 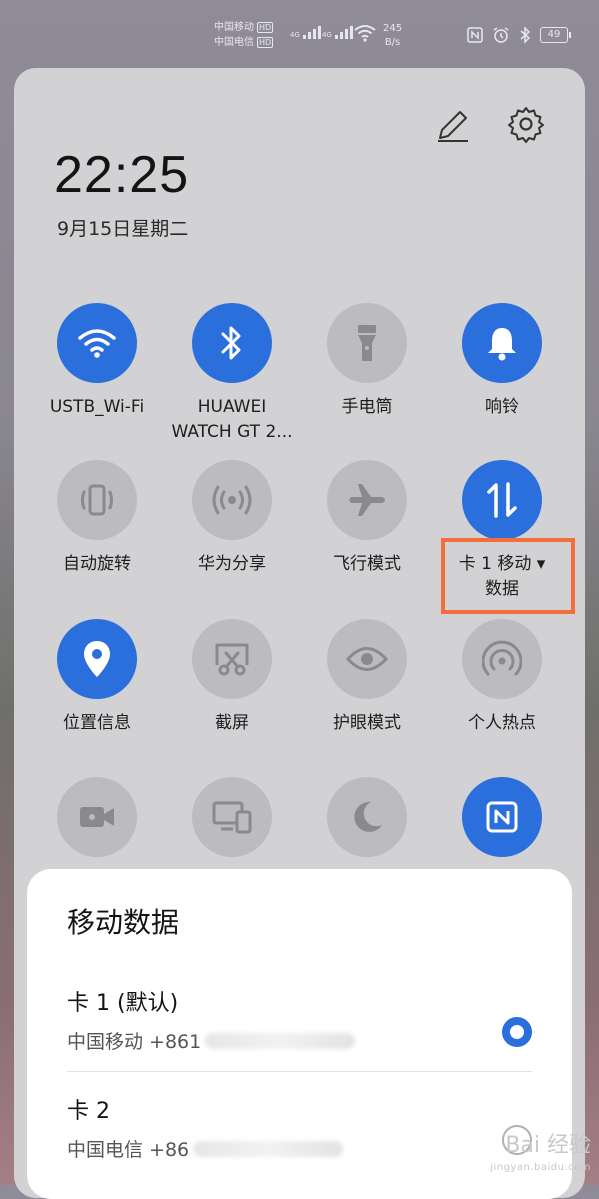 I want to click on date-text: 9月15日星期二, so click(x=123, y=229).